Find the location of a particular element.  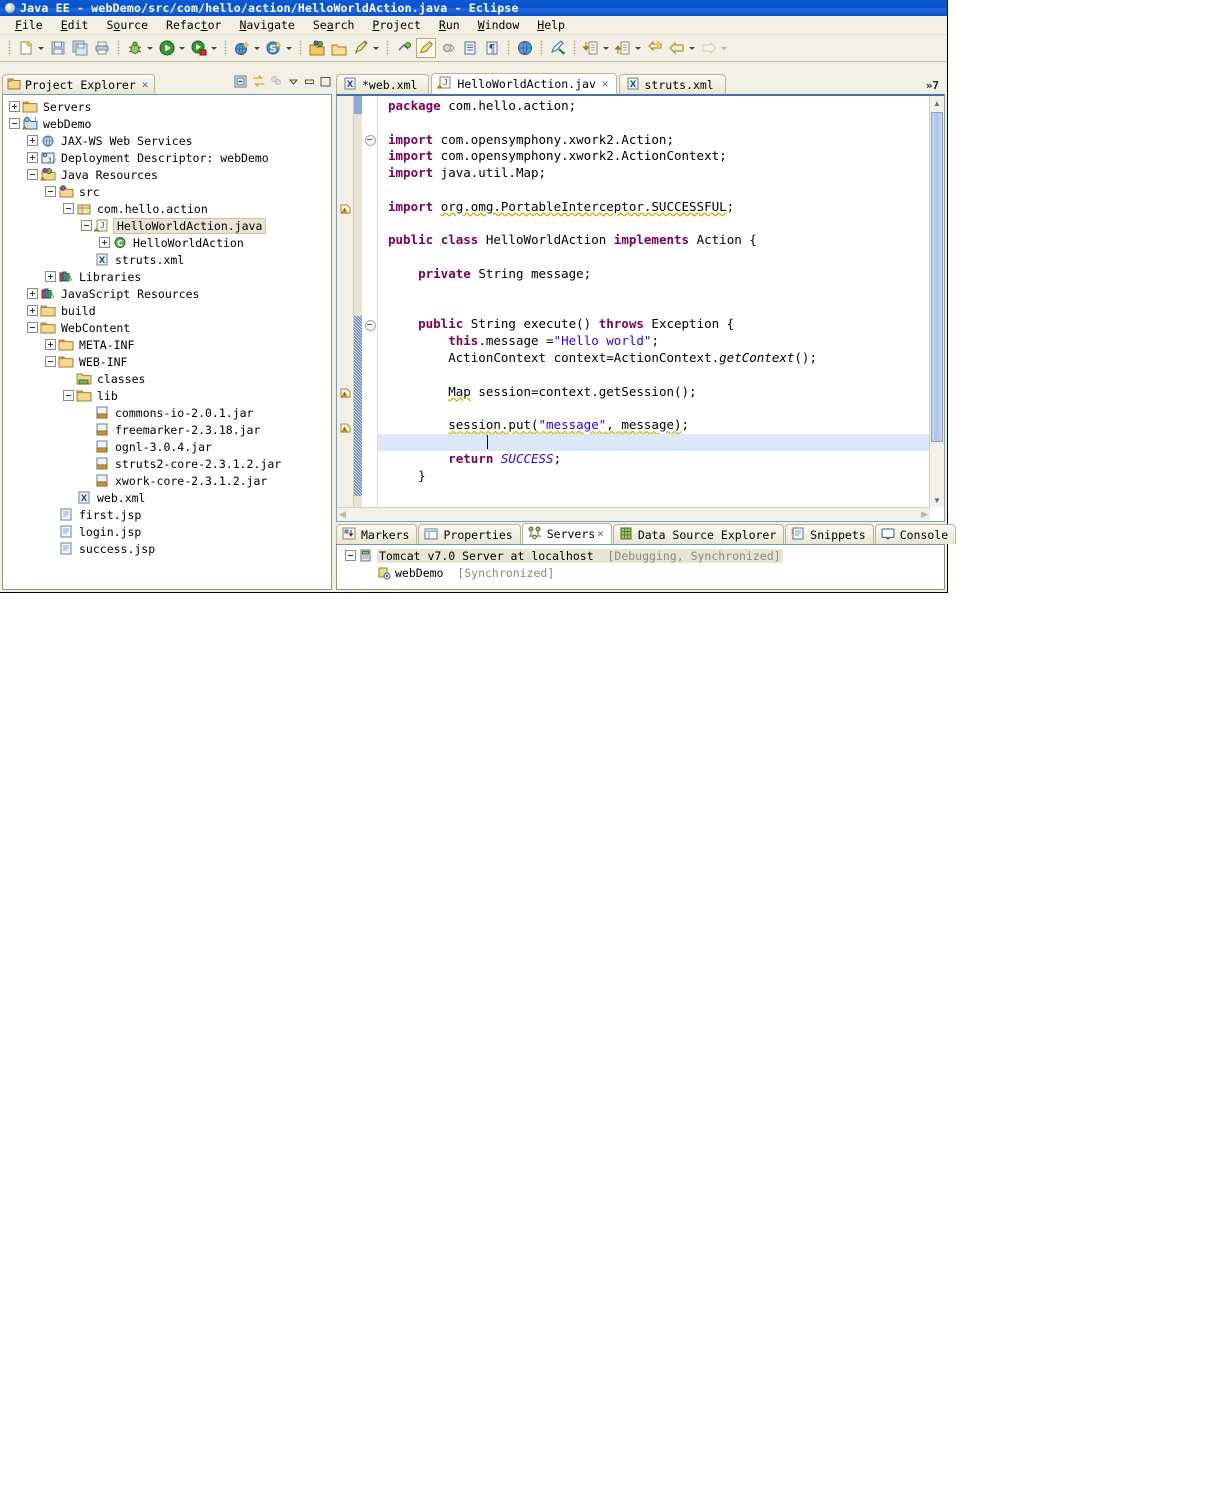

menu-edit: Edit is located at coordinates (75, 25).